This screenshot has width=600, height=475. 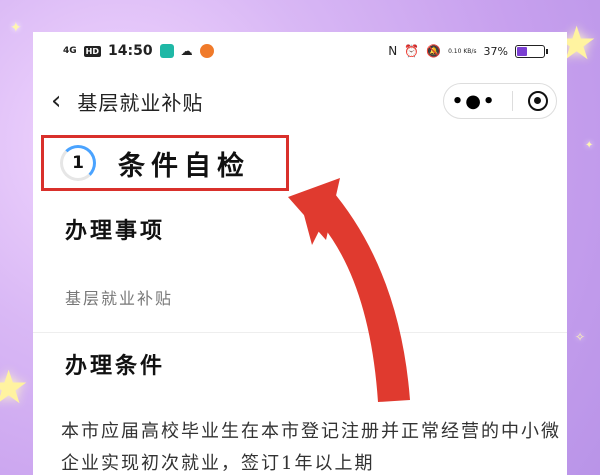 I want to click on battery-percent: 37%, so click(x=495, y=51).